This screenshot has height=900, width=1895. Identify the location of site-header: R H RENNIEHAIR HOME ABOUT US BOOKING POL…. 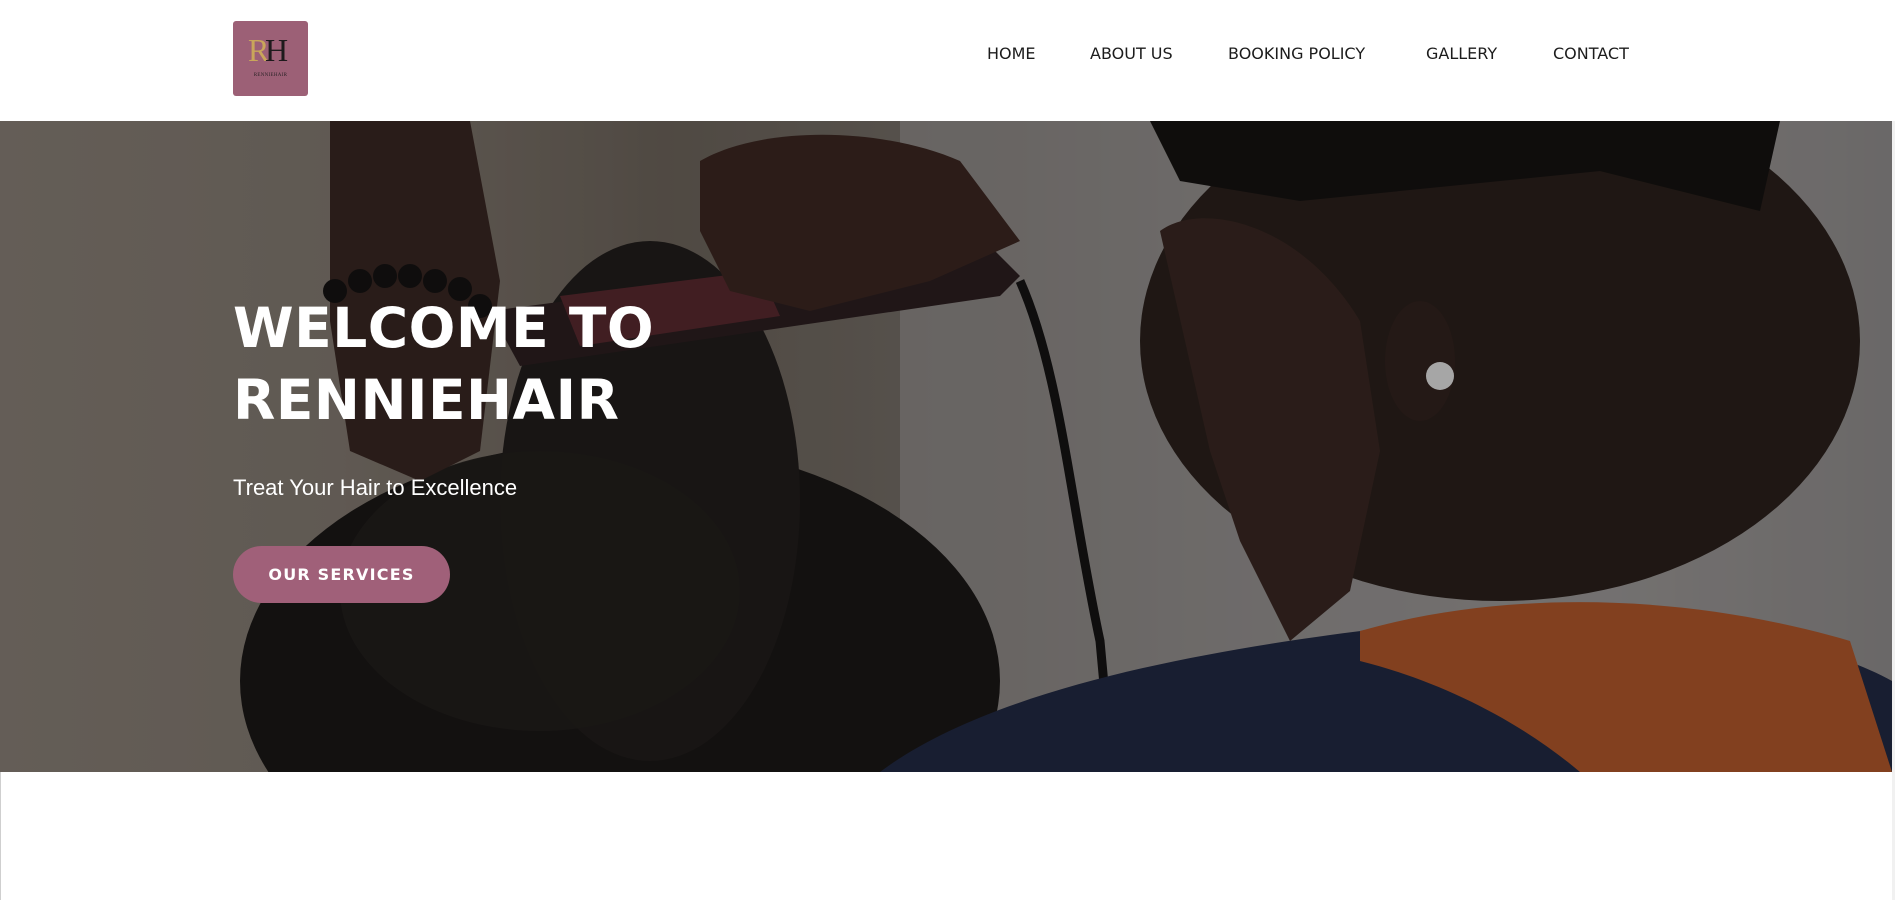
(947, 60).